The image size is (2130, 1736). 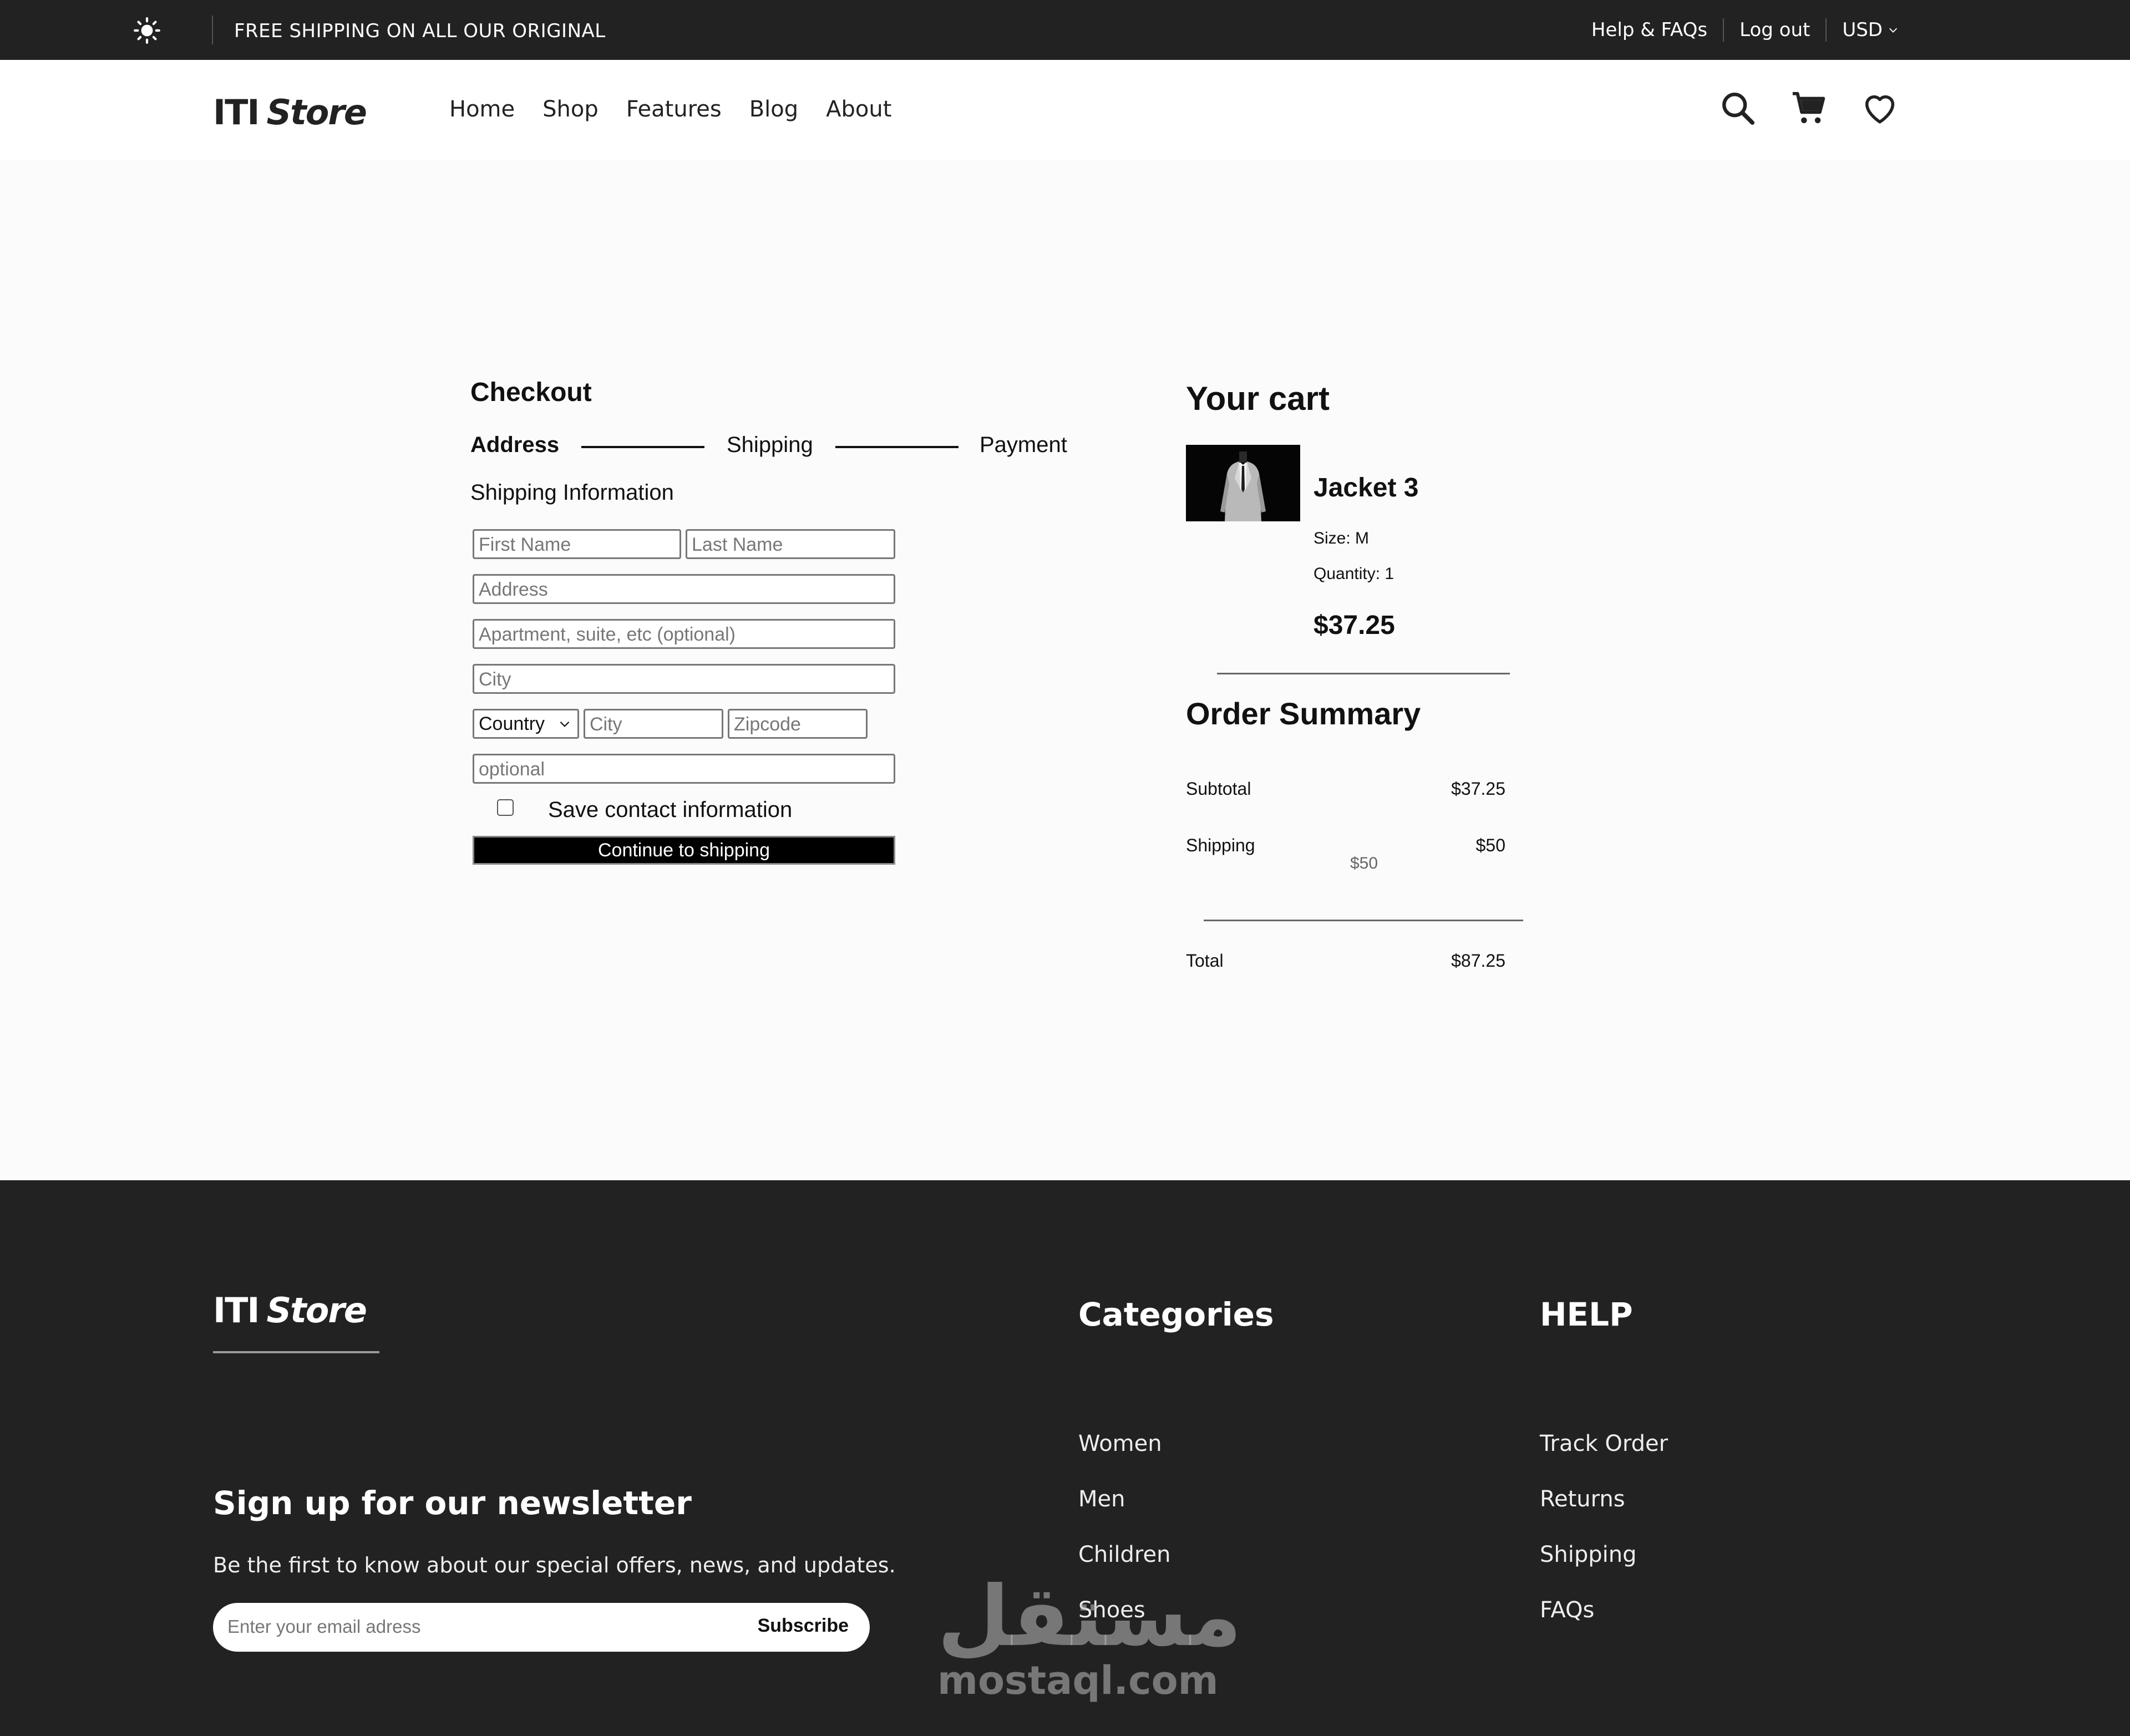 I want to click on cart-item-size: Size: M, so click(x=1342, y=538).